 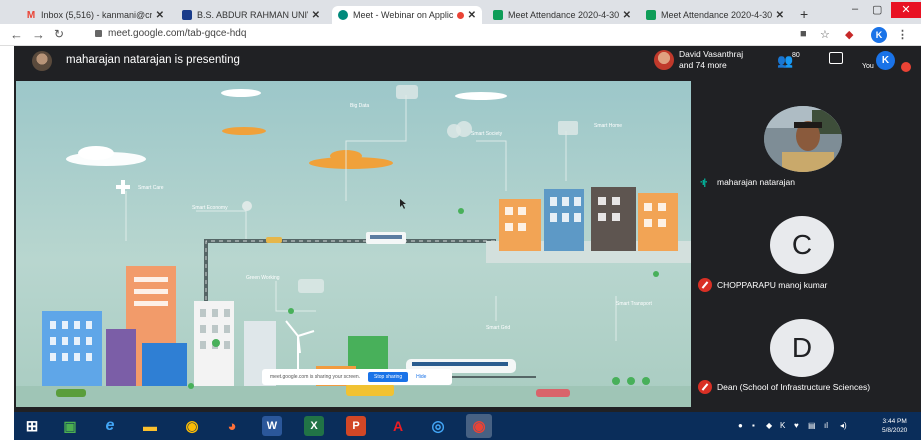 I want to click on reload-icon: ↻, so click(x=59, y=34).